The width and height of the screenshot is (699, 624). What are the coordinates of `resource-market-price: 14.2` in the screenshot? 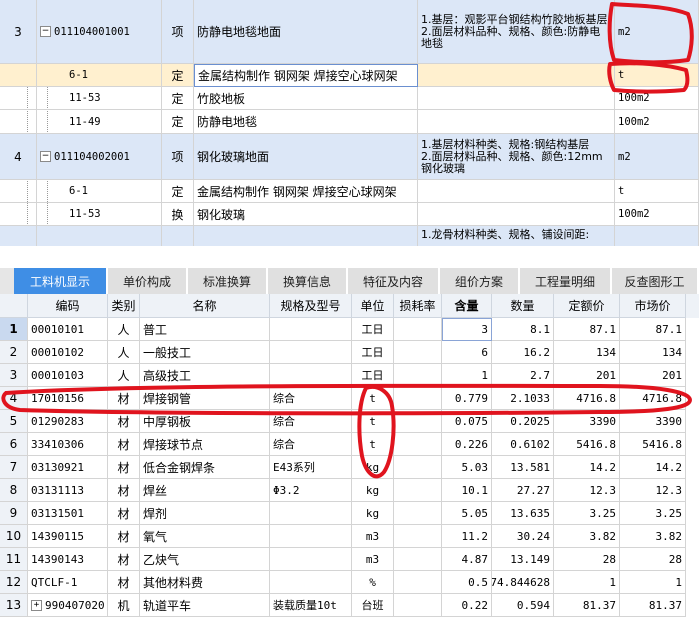 It's located at (653, 467).